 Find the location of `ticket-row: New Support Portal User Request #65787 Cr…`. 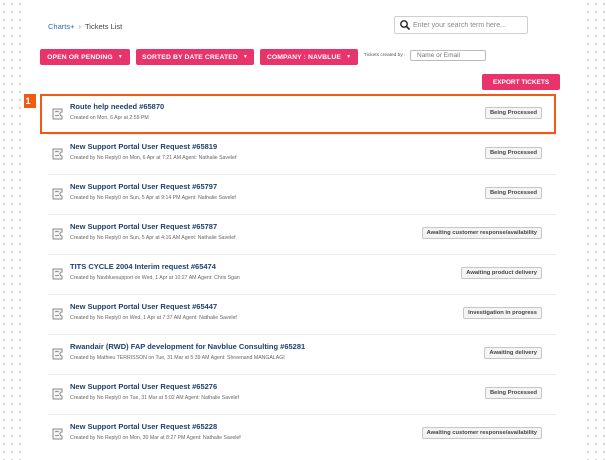

ticket-row: New Support Portal User Request #65787 Cr… is located at coordinates (298, 236).